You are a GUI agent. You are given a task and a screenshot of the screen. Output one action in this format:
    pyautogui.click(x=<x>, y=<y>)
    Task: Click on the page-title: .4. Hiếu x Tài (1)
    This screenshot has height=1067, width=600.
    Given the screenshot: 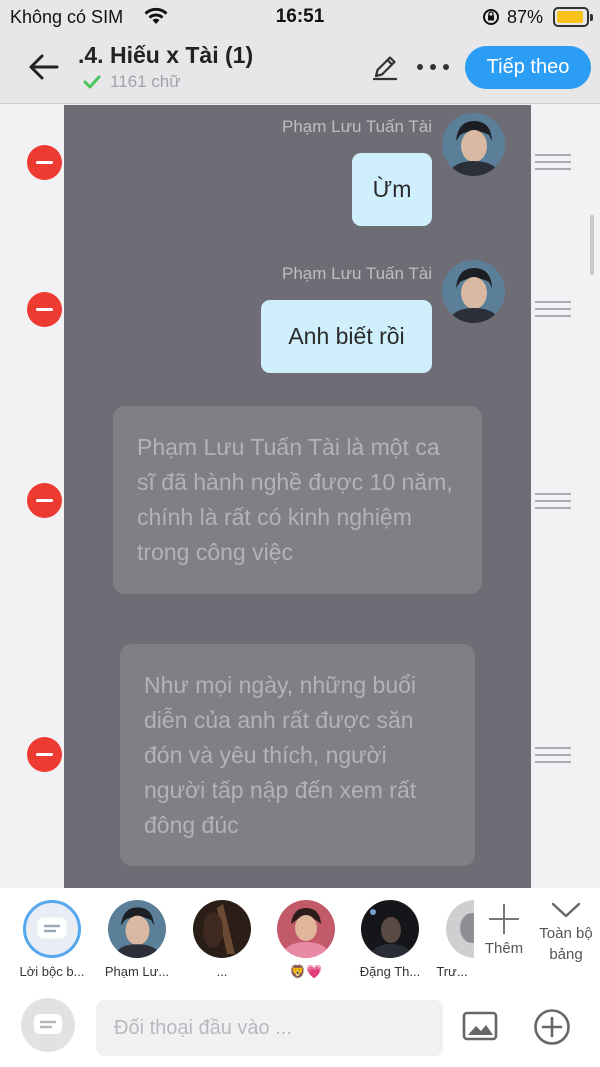 What is the action you would take?
    pyautogui.click(x=166, y=55)
    